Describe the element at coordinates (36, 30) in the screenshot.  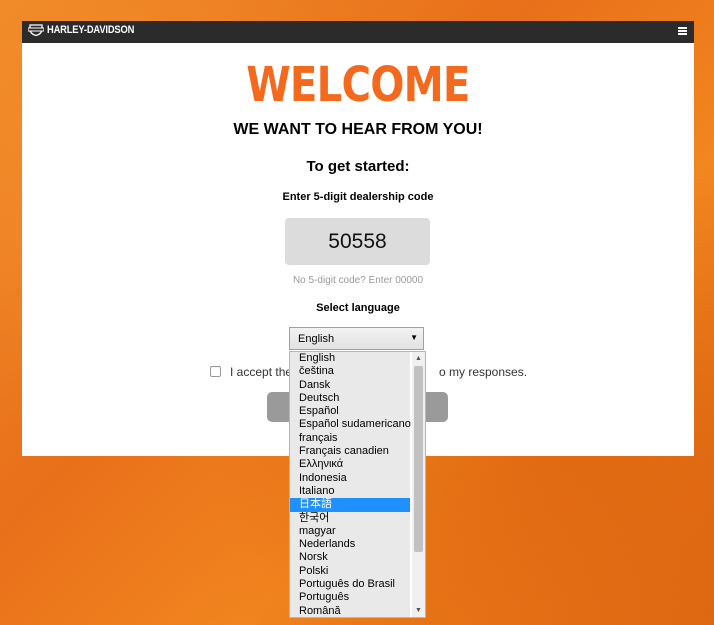
I see `bar-shield-icon` at that location.